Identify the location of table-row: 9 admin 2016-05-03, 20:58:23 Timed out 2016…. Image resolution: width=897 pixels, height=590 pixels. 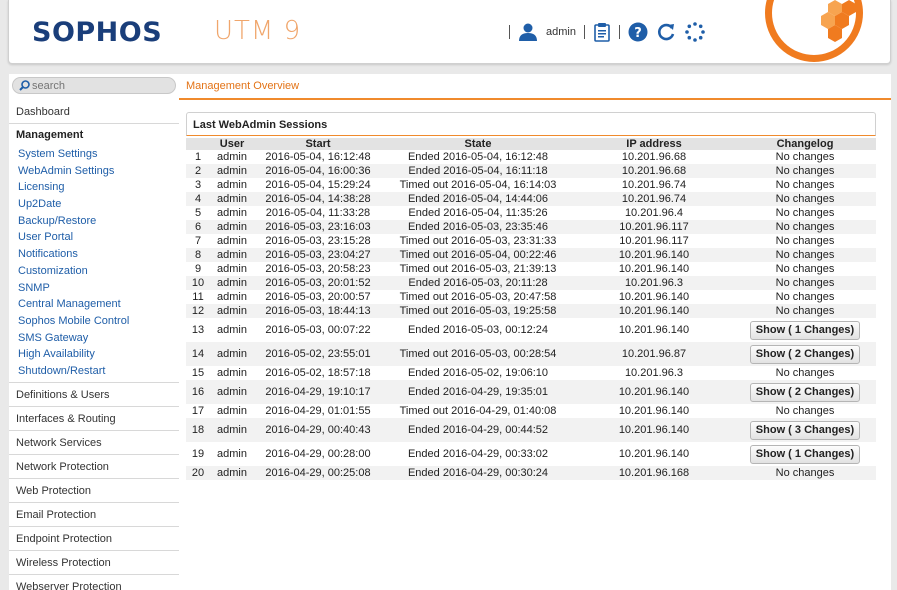
(531, 269).